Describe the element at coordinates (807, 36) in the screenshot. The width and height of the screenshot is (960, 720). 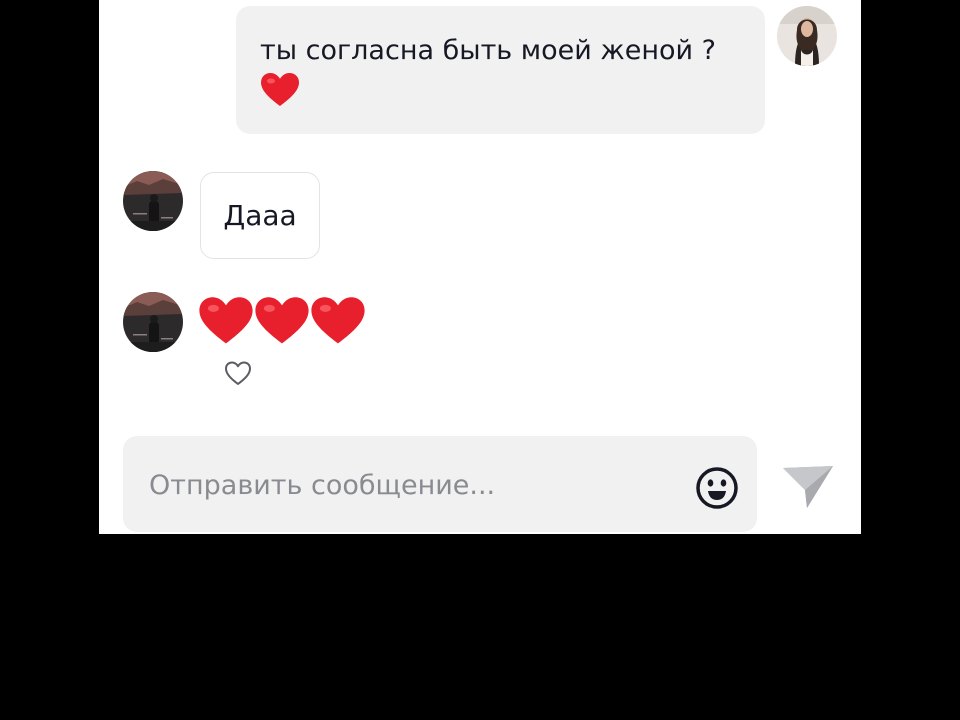
I see `my-avatar` at that location.